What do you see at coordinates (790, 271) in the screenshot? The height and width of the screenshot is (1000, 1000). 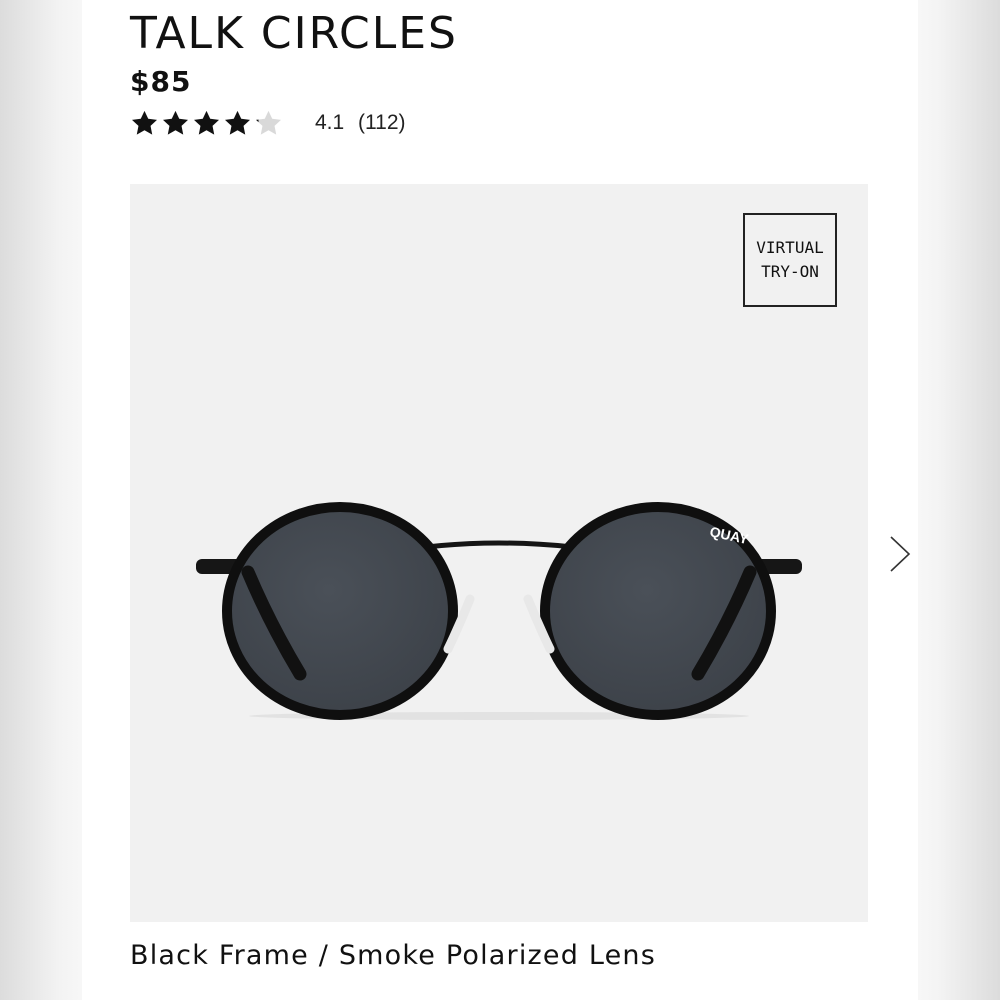 I see `virtual-tryon-line2: TRY-ON` at bounding box center [790, 271].